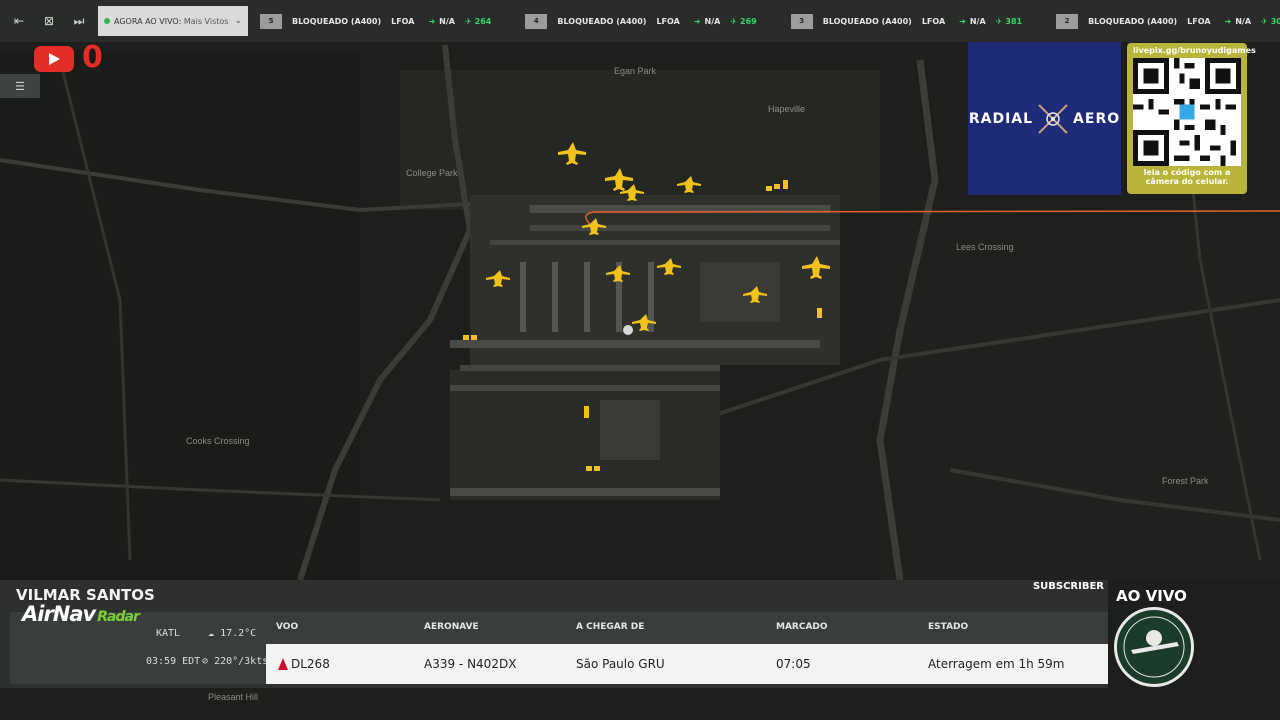 This screenshot has width=1280, height=720. Describe the element at coordinates (536, 21) in the screenshot. I see `ticker-rank: 4` at that location.